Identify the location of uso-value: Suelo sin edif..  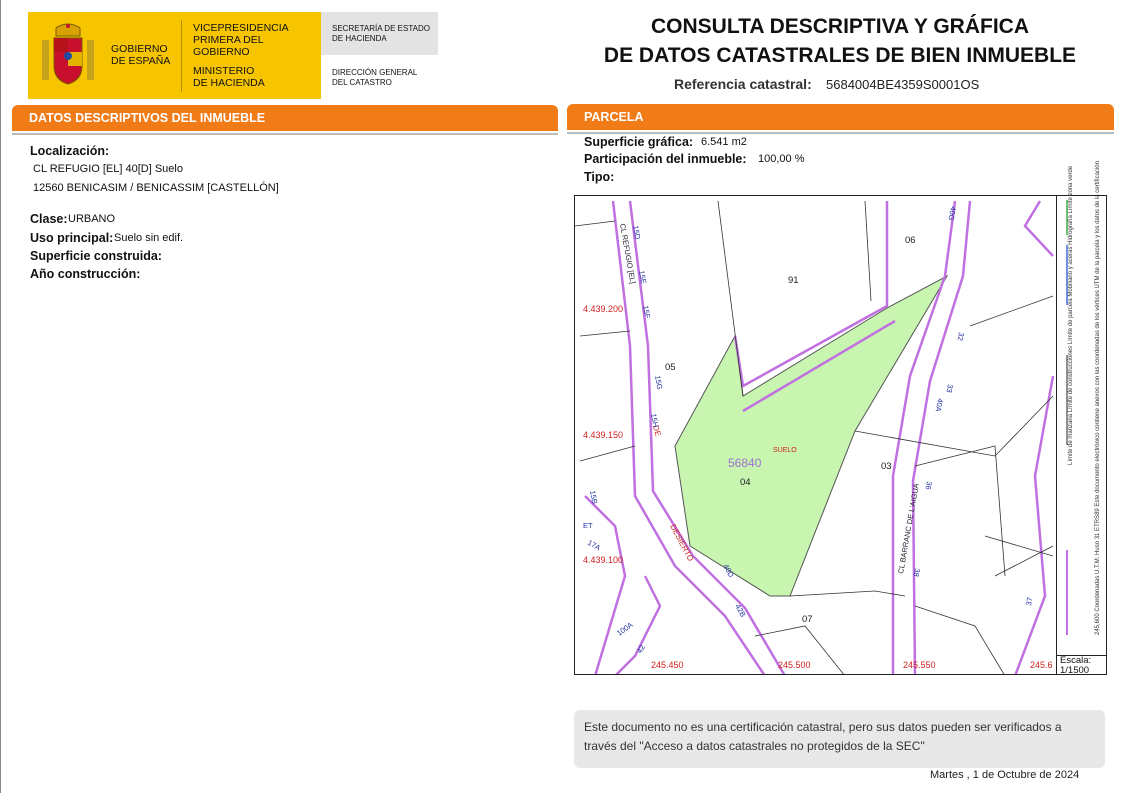
(149, 238).